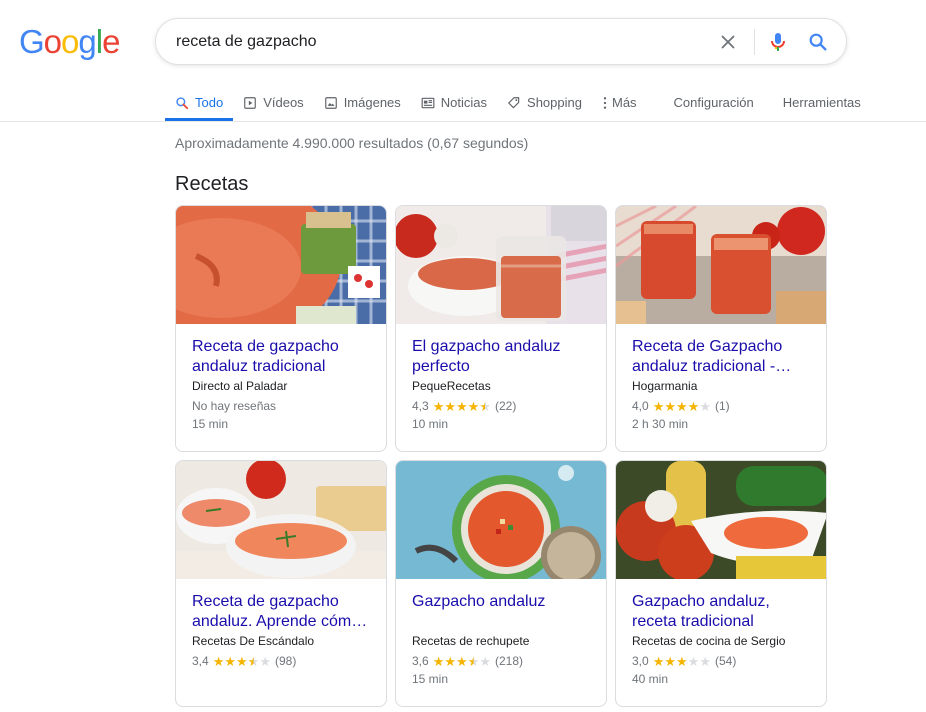 This screenshot has height=712, width=926. I want to click on google-logo: Google, so click(69, 42).